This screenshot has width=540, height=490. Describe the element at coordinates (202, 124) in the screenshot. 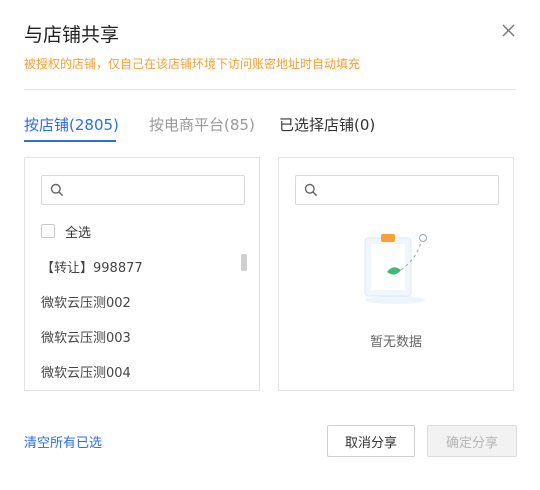

I see `tab-by-platform: 按电商平台(85)` at that location.